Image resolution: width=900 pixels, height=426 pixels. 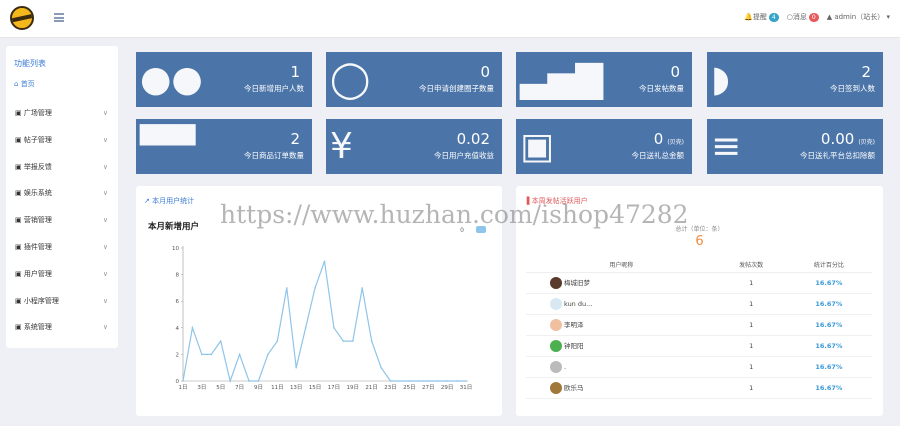 What do you see at coordinates (751, 265) in the screenshot?
I see `column-header: 发帖次数` at bounding box center [751, 265].